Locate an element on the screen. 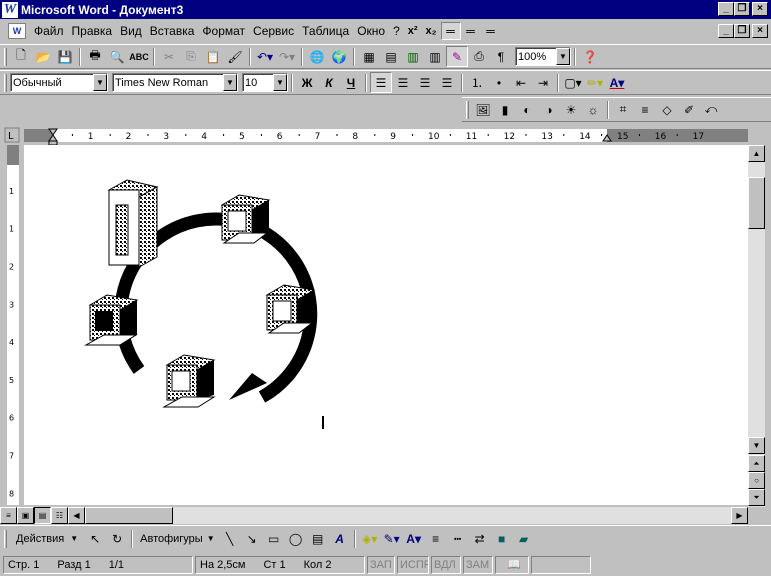 This screenshot has width=771, height=576. autoshapes-menu: Автофигуры is located at coordinates (171, 539).